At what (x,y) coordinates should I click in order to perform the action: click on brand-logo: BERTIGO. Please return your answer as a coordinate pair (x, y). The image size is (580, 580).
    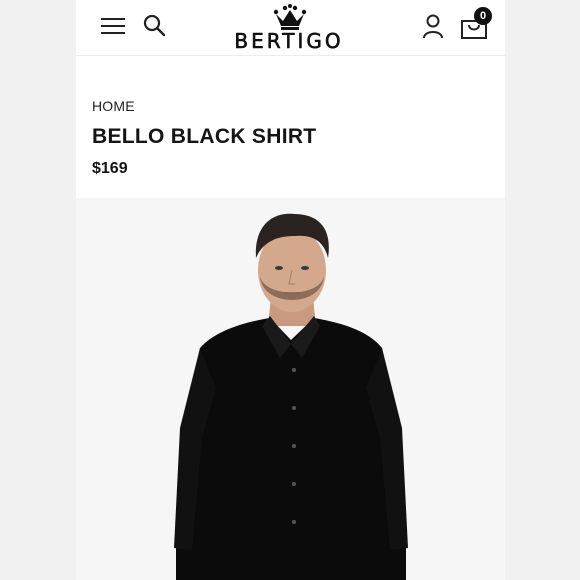
    Looking at the image, I should click on (289, 28).